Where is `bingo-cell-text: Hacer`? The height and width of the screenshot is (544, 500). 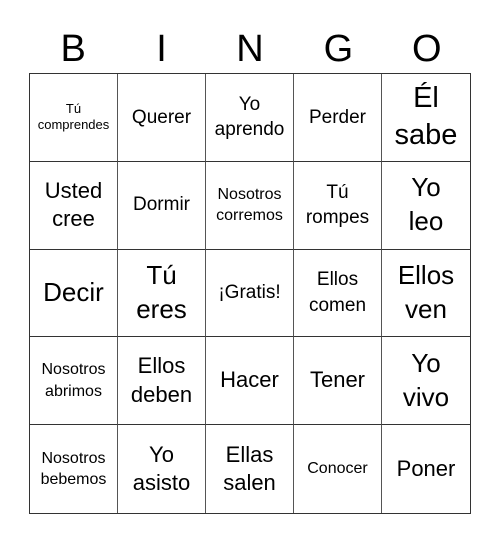
bingo-cell-text: Hacer is located at coordinates (249, 380).